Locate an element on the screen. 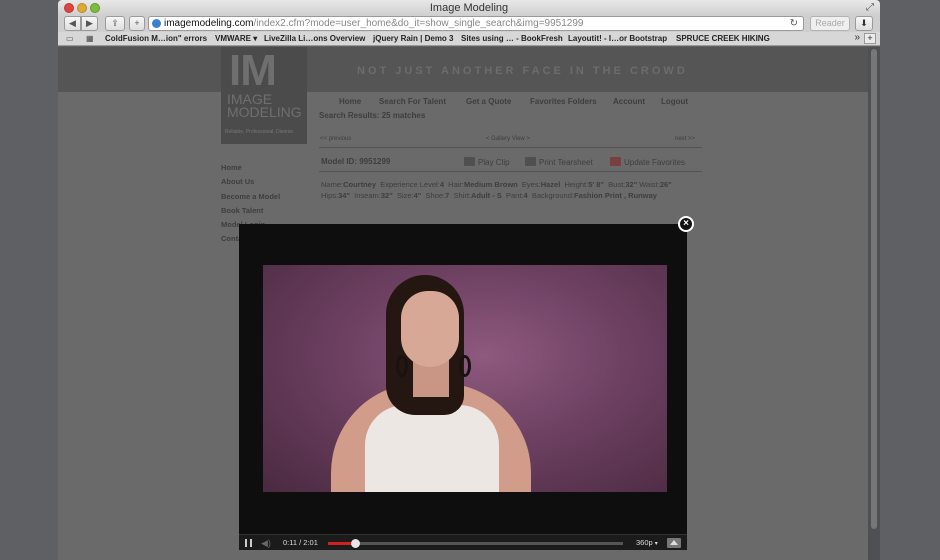 The height and width of the screenshot is (560, 940). nav-account: Account is located at coordinates (629, 101).